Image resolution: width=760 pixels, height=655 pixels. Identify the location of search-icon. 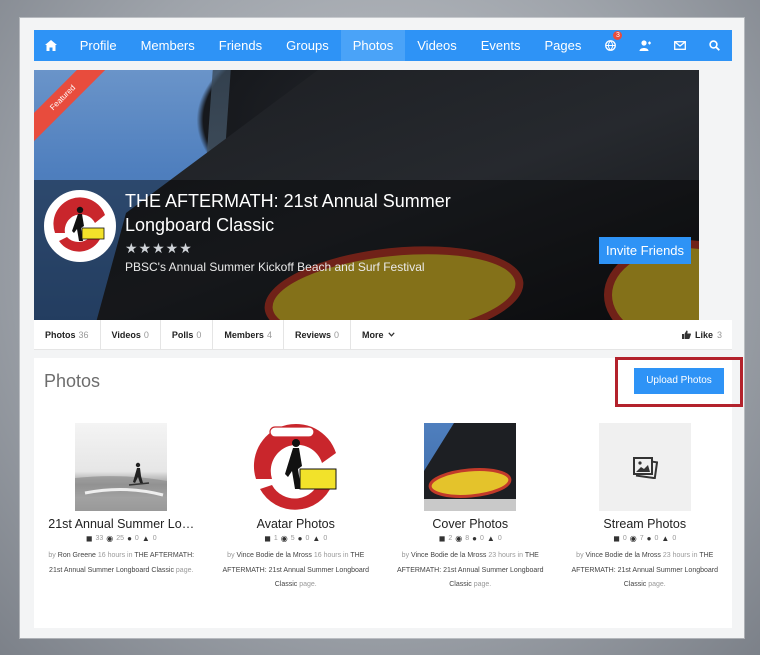
(715, 45).